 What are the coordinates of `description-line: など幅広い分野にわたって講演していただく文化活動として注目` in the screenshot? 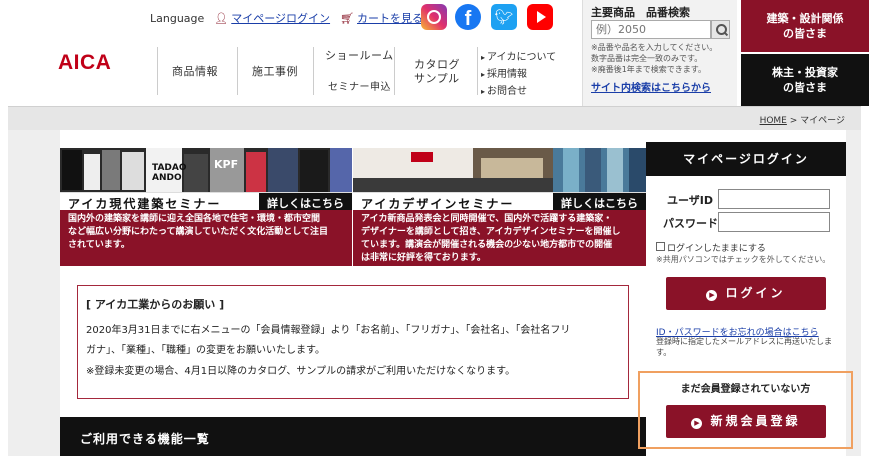 It's located at (198, 232).